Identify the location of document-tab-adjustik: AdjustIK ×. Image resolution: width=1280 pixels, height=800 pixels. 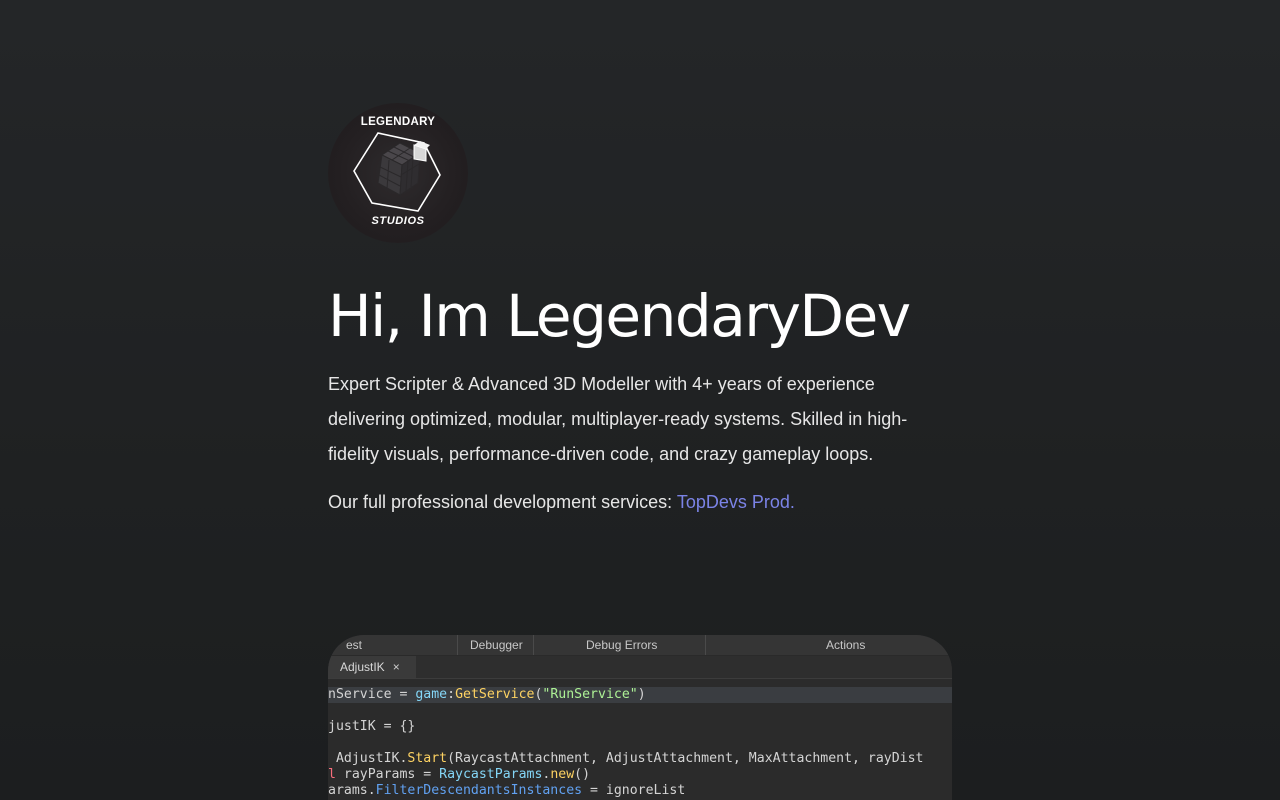
(372, 667).